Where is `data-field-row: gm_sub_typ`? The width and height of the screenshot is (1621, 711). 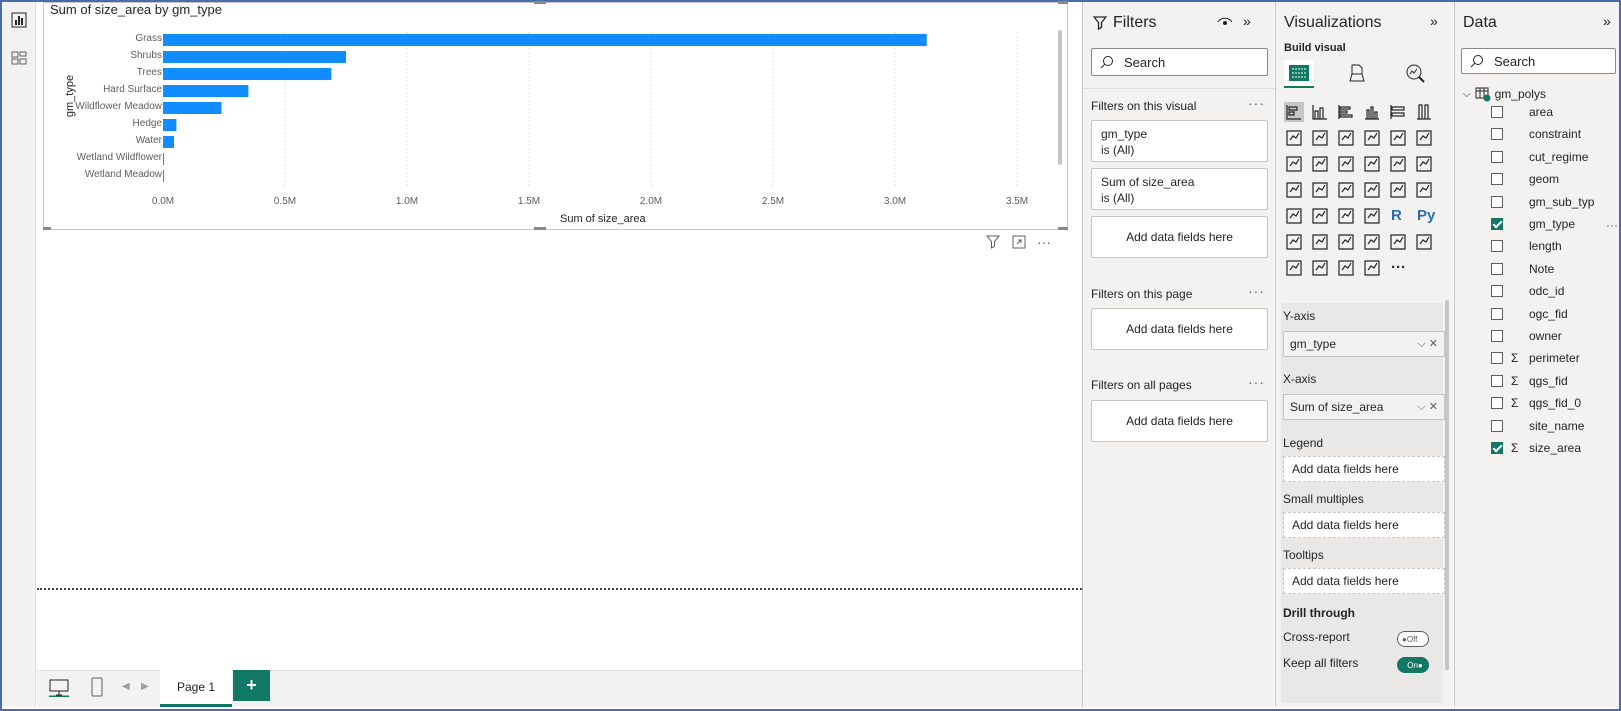
data-field-row: gm_sub_typ is located at coordinates (1542, 202).